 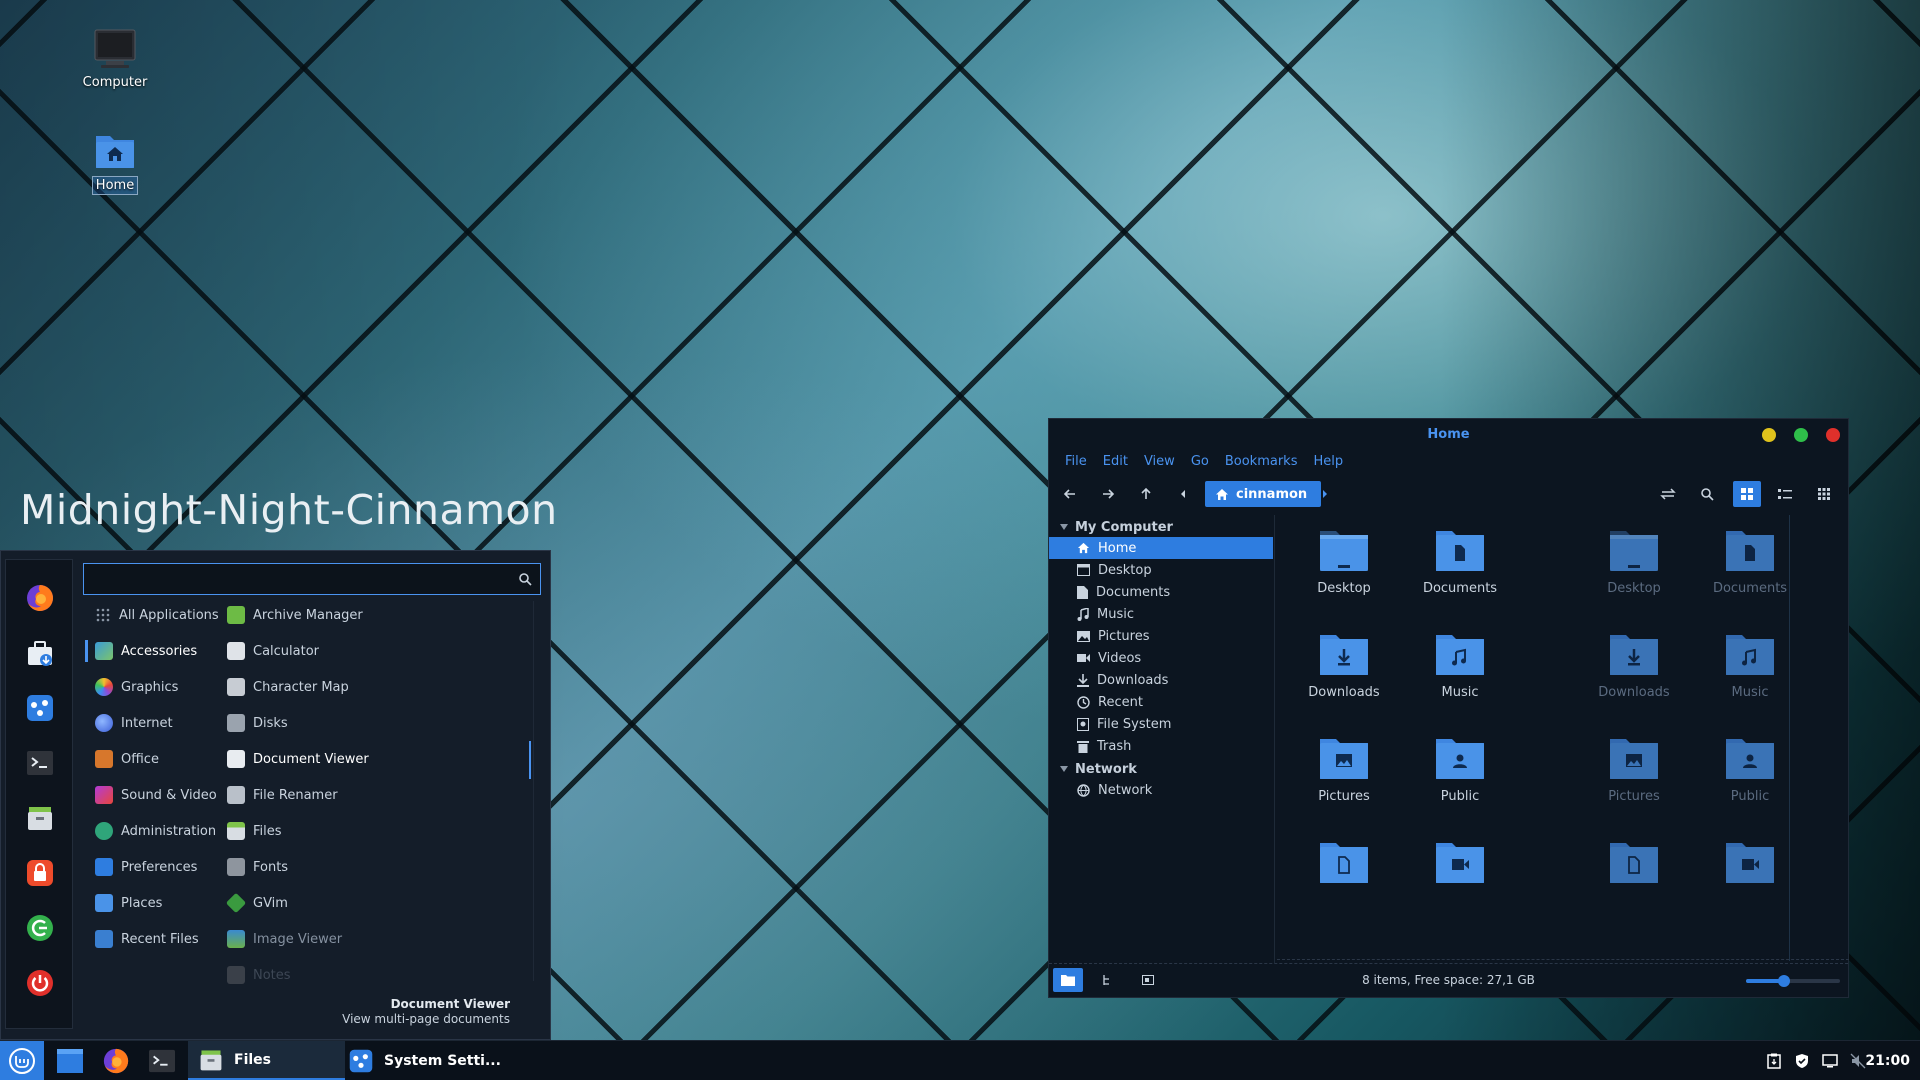 I want to click on breadcrumb-home: cinnamon, so click(x=1263, y=494).